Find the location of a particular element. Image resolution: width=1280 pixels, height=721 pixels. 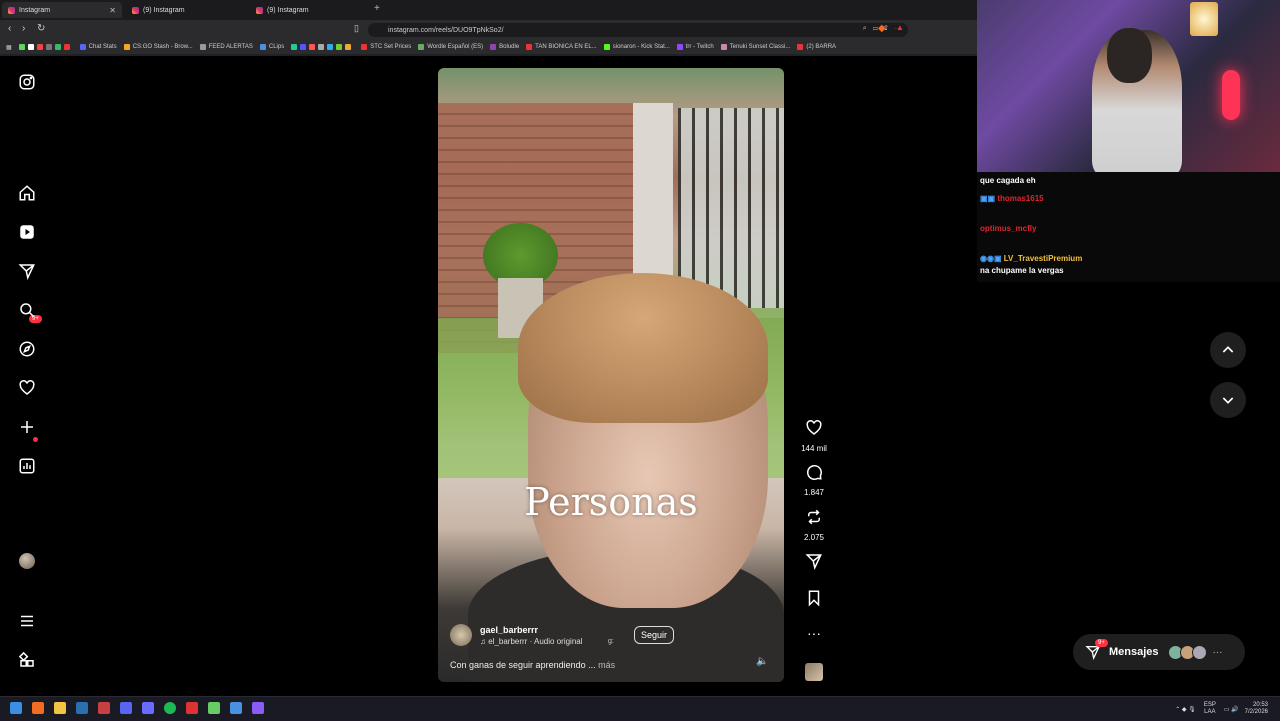

neon-light-graphic is located at coordinates (1231, 95).